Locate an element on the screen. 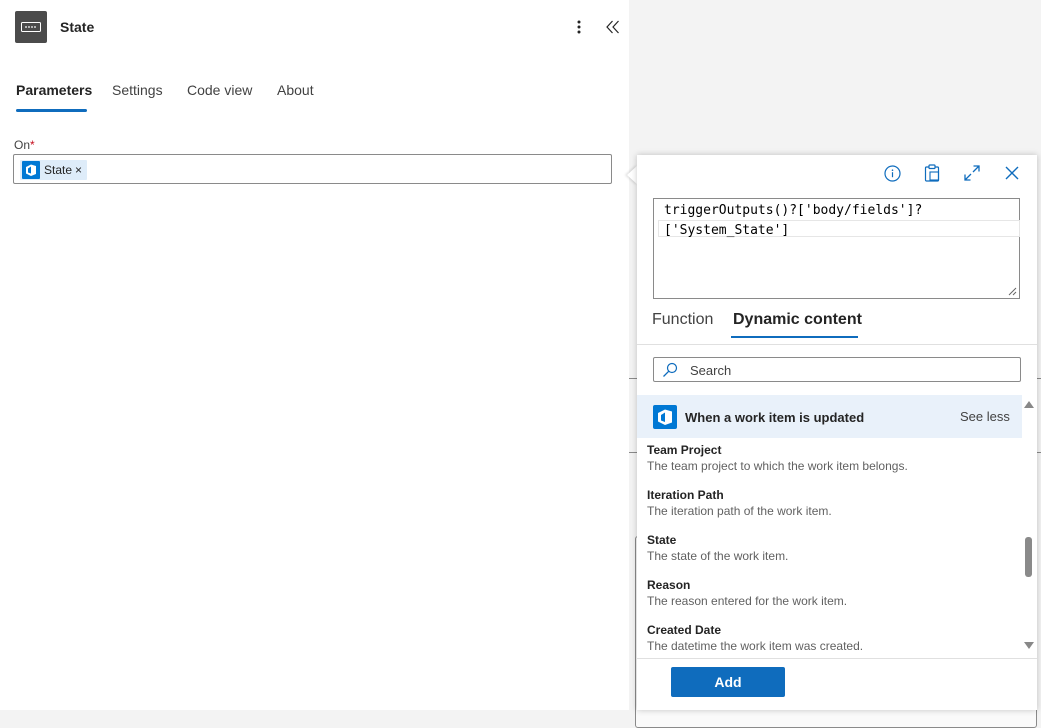 The height and width of the screenshot is (728, 1041). clipboard-icon is located at coordinates (932, 173).